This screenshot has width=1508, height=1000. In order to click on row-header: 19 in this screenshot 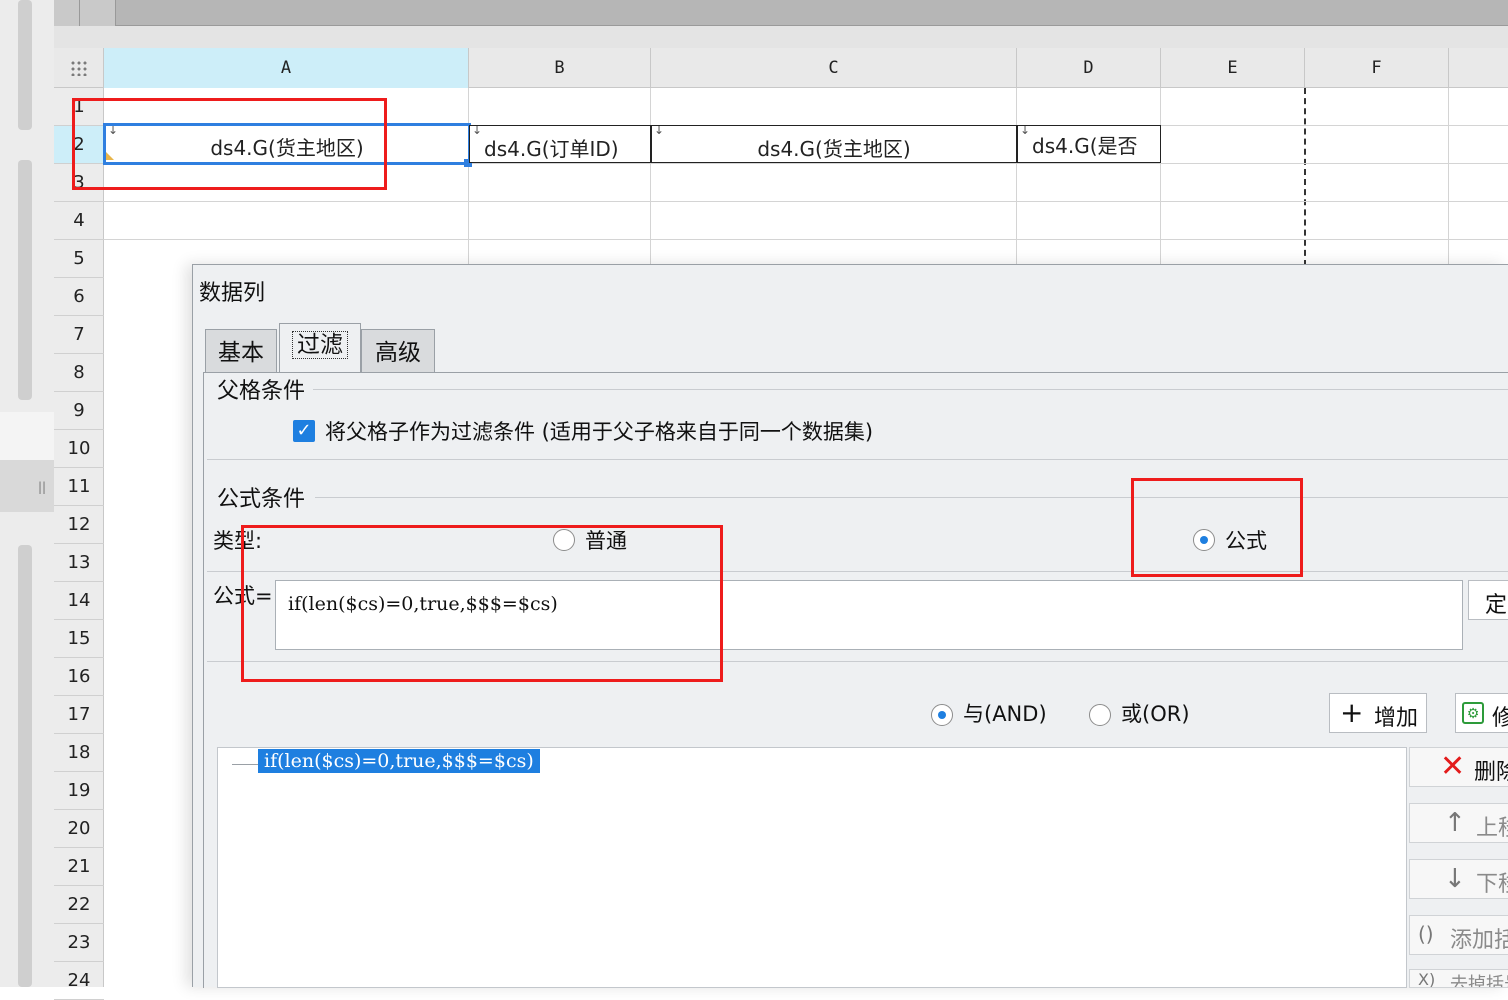, I will do `click(79, 791)`.